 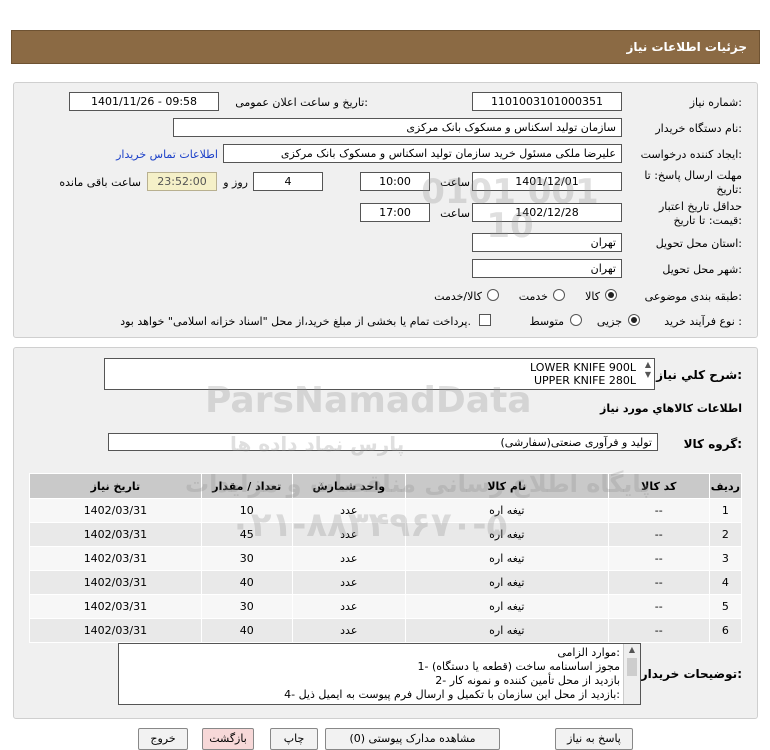 I want to click on category-goods-label: کالا, so click(x=592, y=296).